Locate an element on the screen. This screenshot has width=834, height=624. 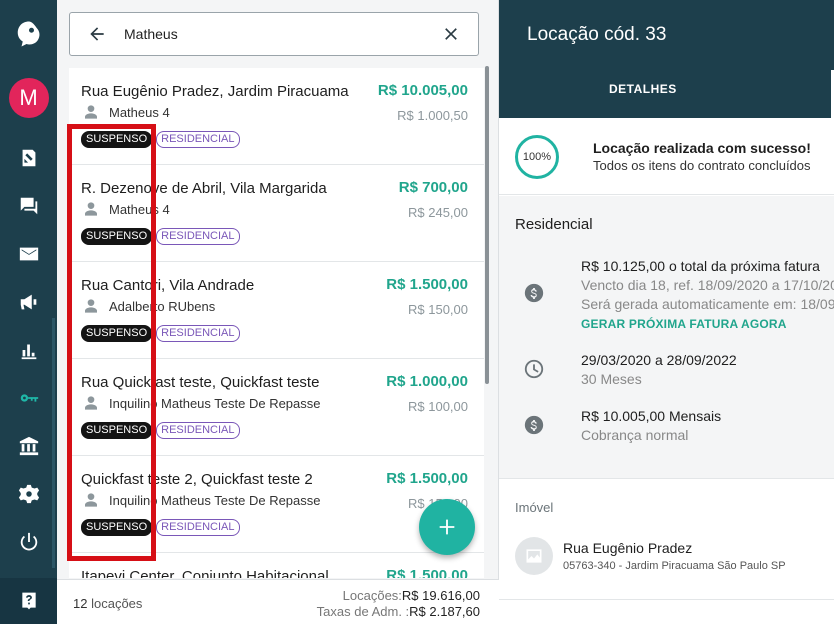
rental-price: R$ 10.005,00 is located at coordinates (422, 90).